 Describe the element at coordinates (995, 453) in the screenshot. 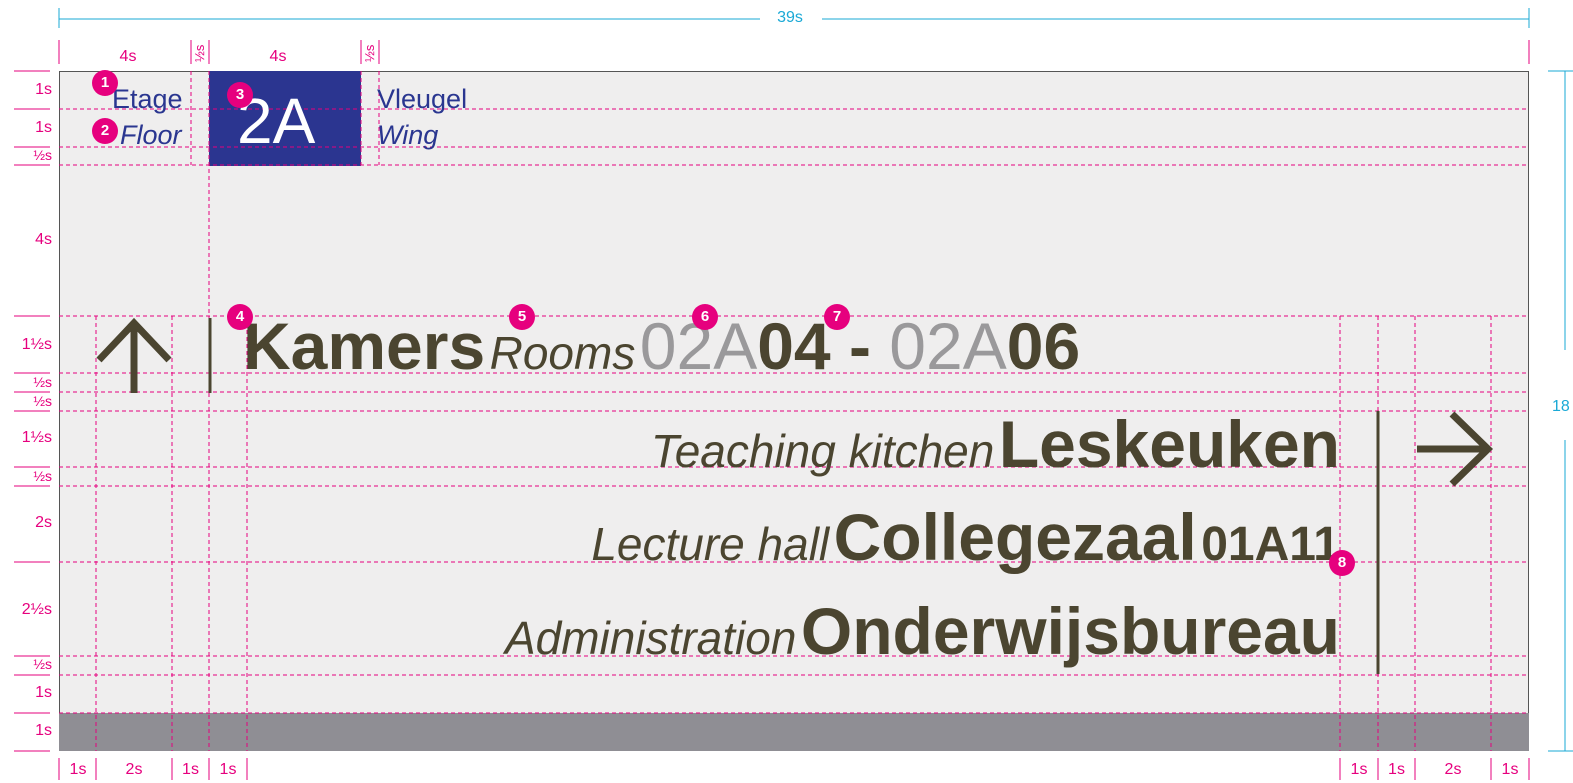

I see `destination-row-1: Teaching kitchen Leskeuken` at that location.